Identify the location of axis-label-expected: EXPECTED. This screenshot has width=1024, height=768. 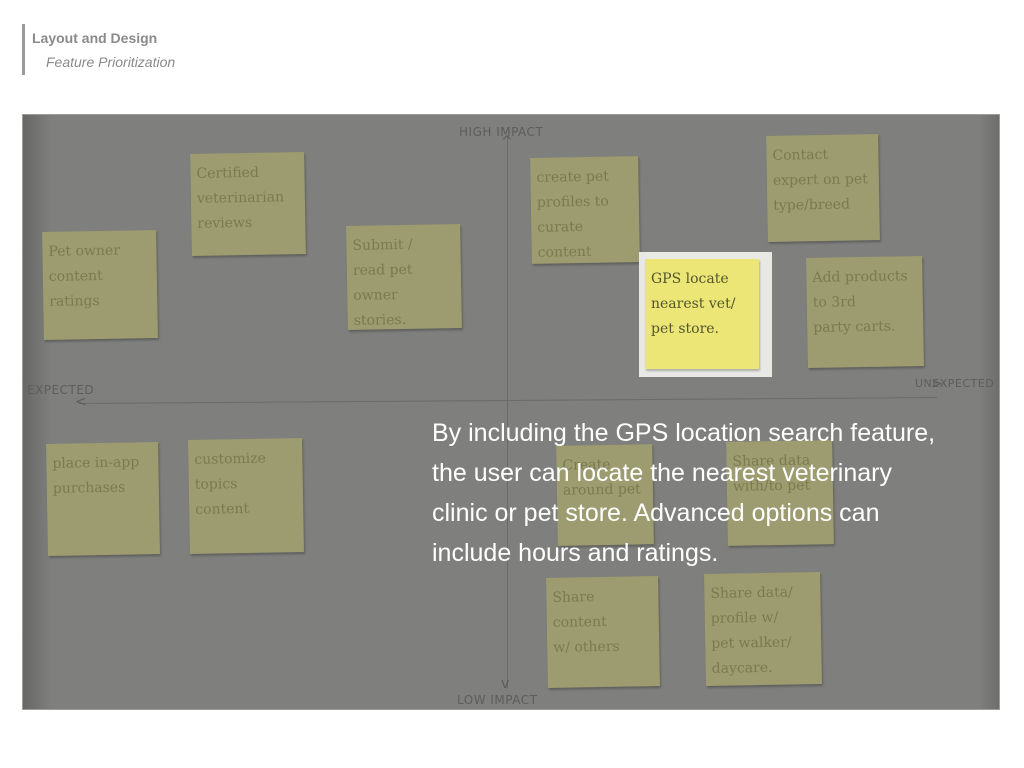
(61, 390).